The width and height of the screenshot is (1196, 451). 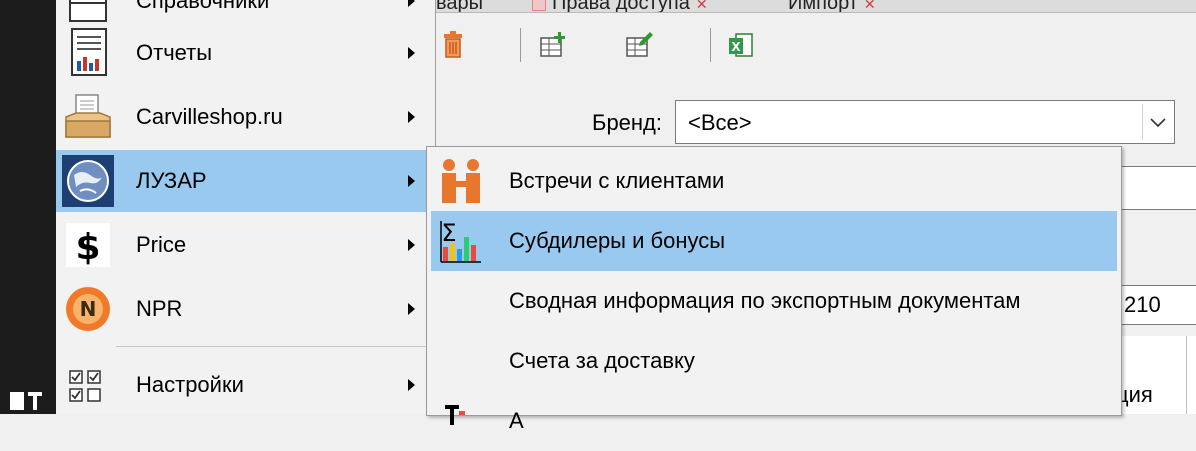 What do you see at coordinates (736, 47) in the screenshot?
I see `svg-text: X` at bounding box center [736, 47].